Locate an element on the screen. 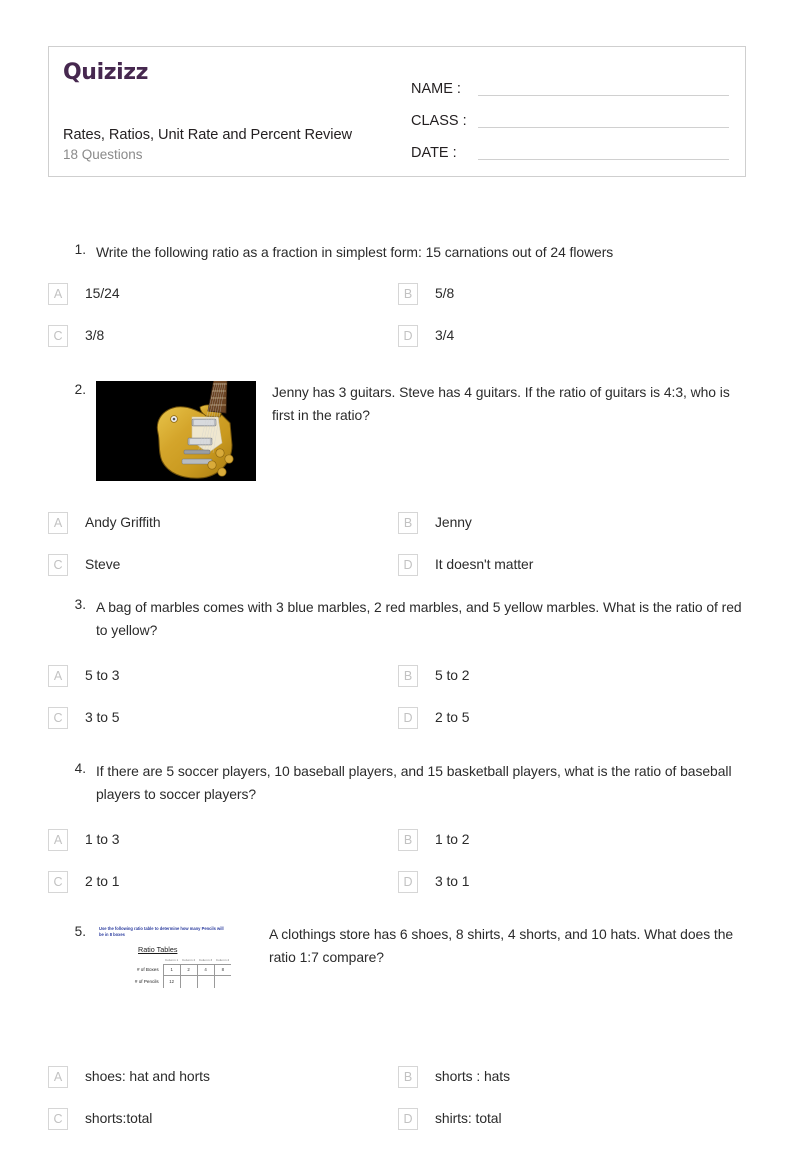 This screenshot has width=794, height=1149. quizizz-logo: Quizizz is located at coordinates (106, 72).